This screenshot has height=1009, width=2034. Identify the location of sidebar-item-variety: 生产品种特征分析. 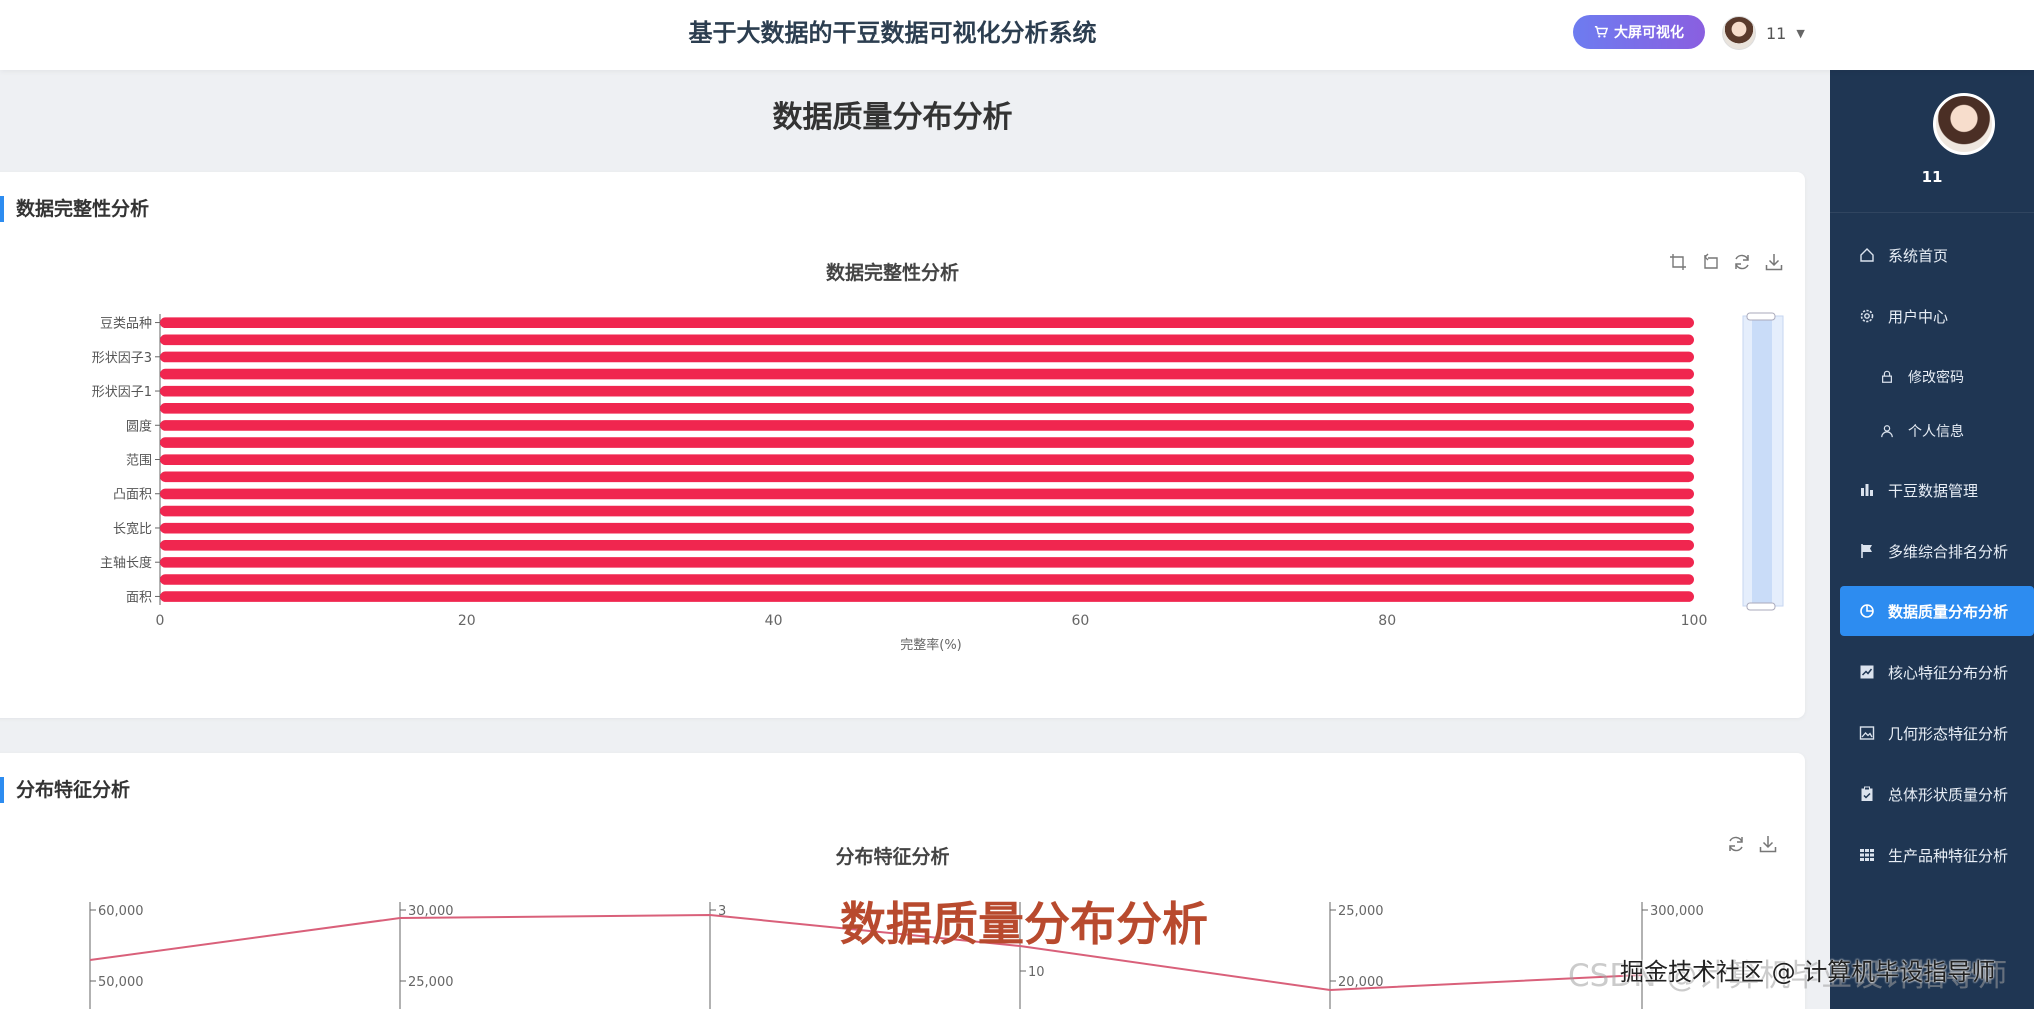
(1937, 855).